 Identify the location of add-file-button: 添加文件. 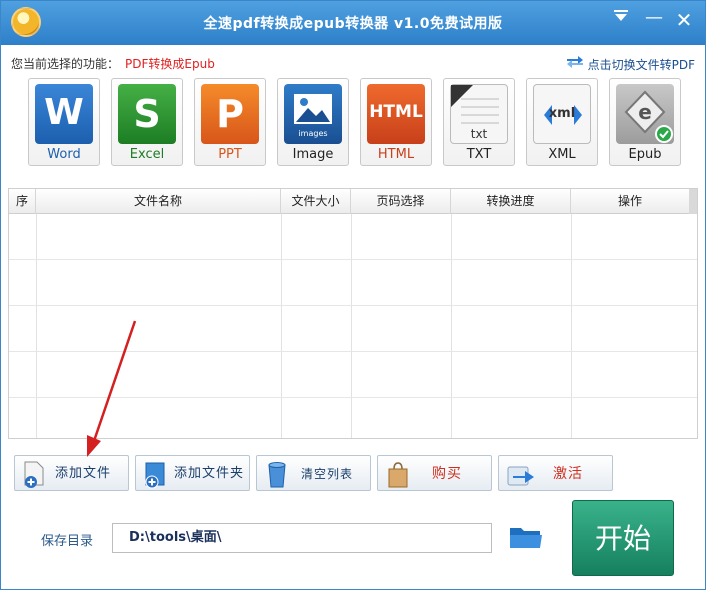
(71, 473).